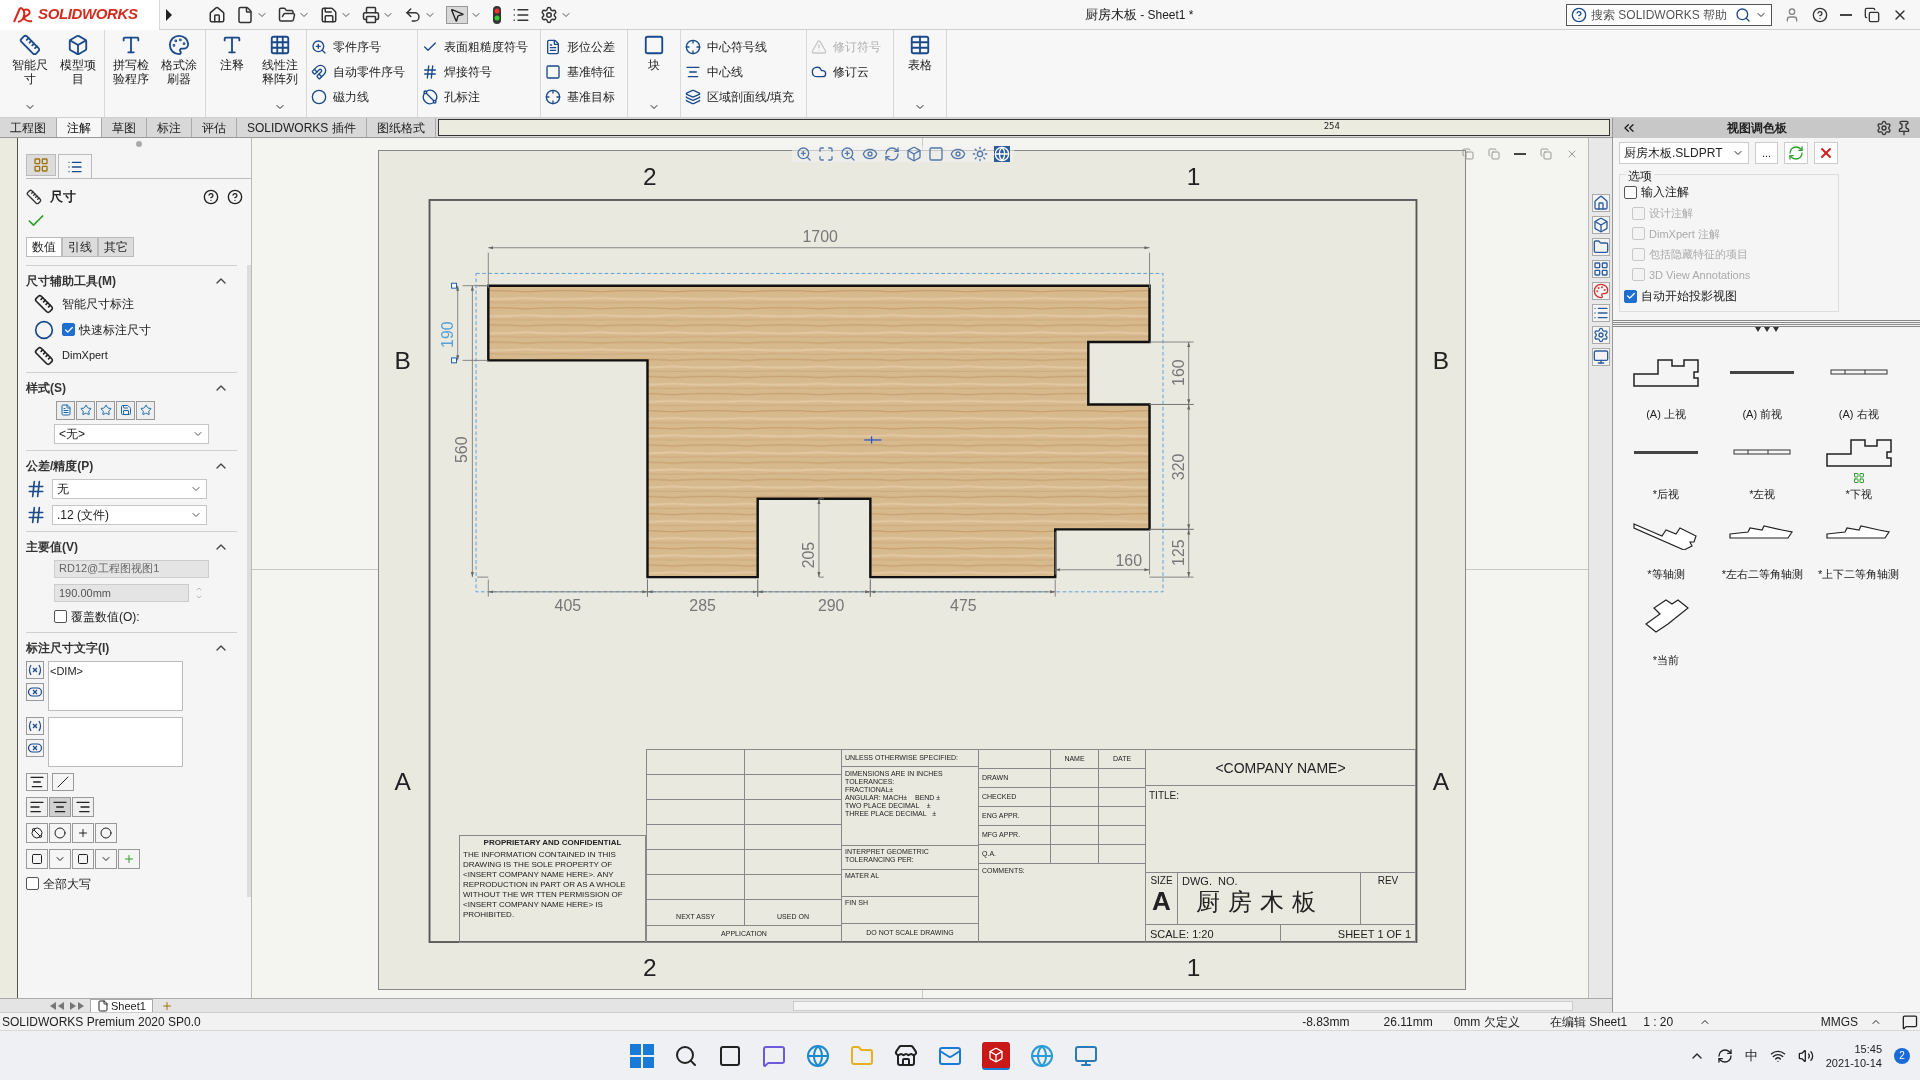 The width and height of the screenshot is (1920, 1080). Describe the element at coordinates (1281, 829) in the screenshot. I see `title-block-cell: TITLE:` at that location.